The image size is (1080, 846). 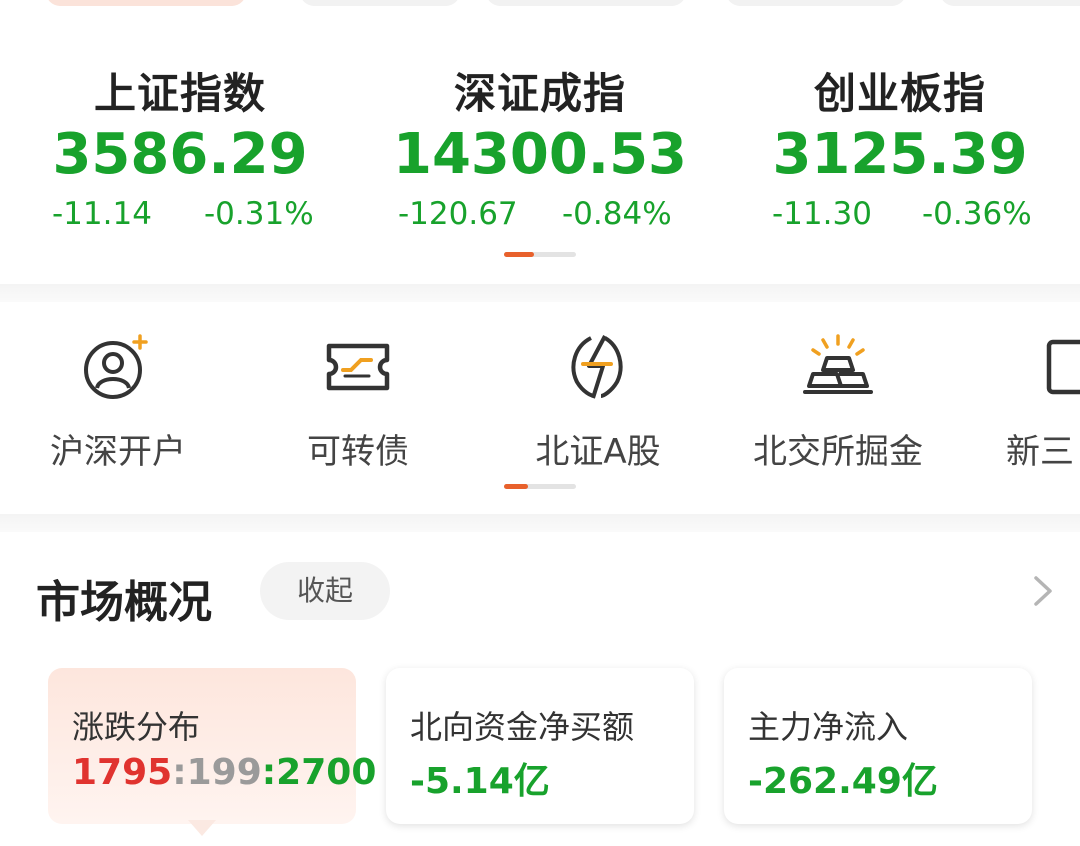 What do you see at coordinates (977, 214) in the screenshot?
I see `index-pct: -0.36%` at bounding box center [977, 214].